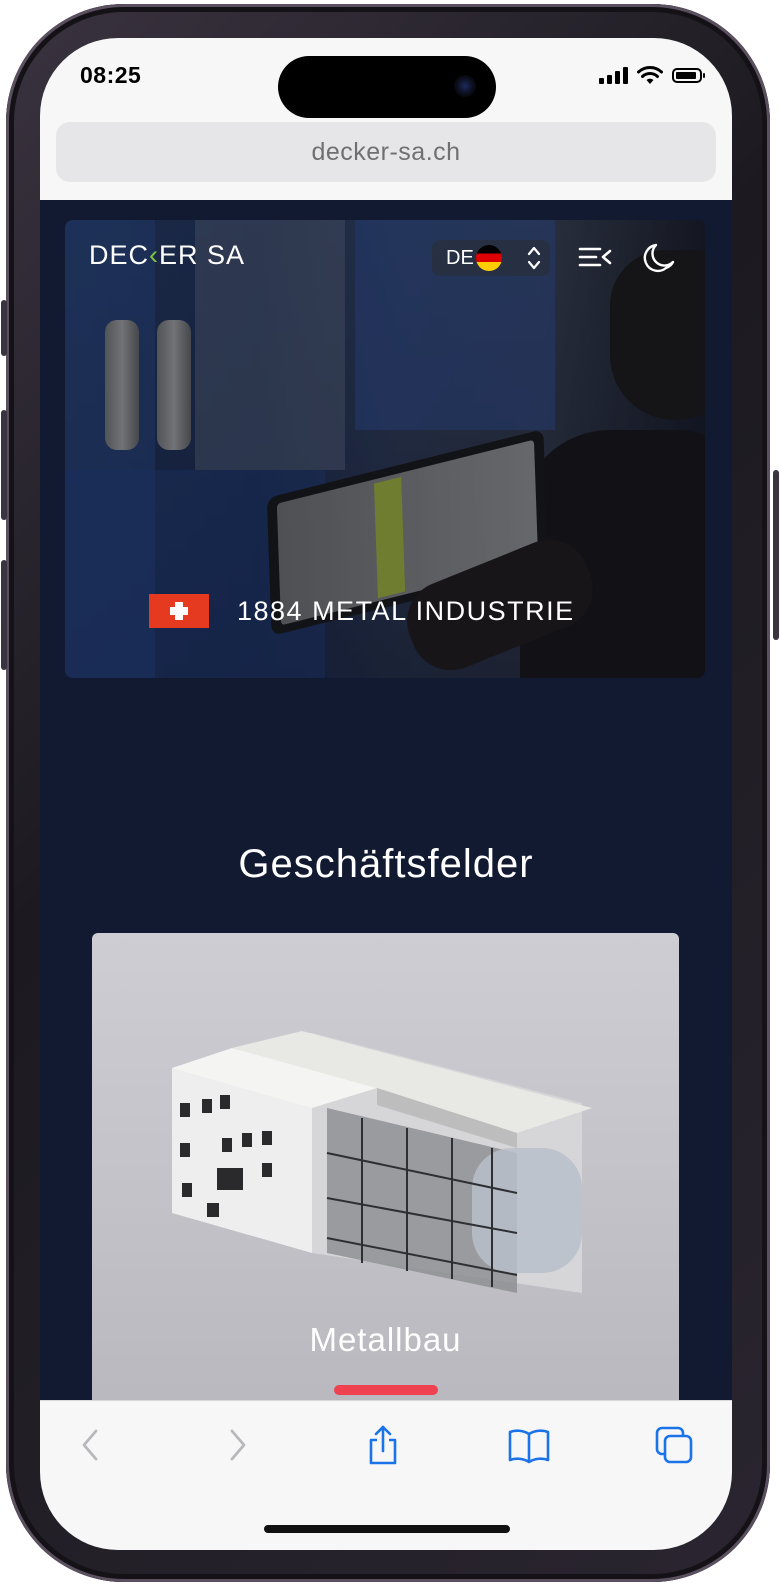  What do you see at coordinates (596, 257) in the screenshot?
I see `menu-collapse-icon` at bounding box center [596, 257].